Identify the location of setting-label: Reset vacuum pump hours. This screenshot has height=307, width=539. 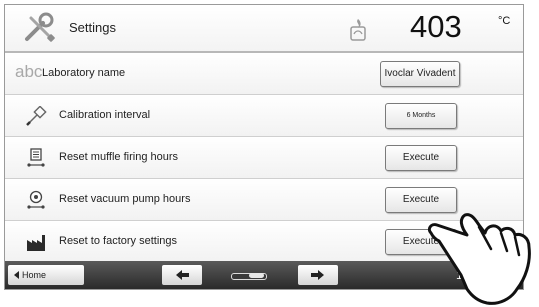
(125, 199).